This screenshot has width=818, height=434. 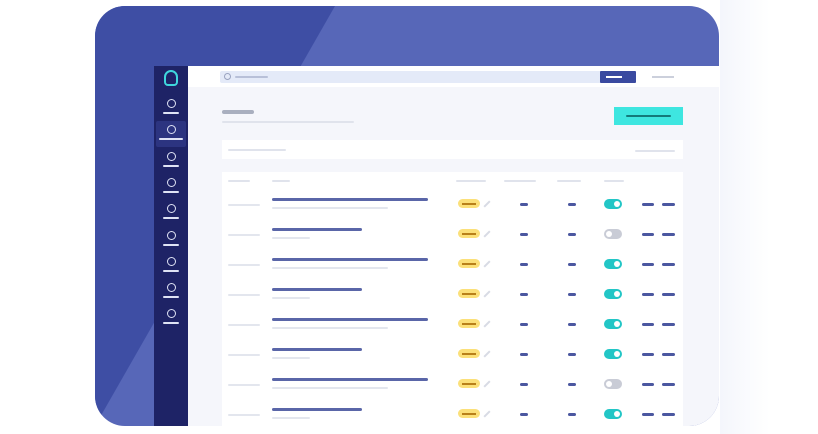 What do you see at coordinates (171, 103) in the screenshot?
I see `home-icon` at bounding box center [171, 103].